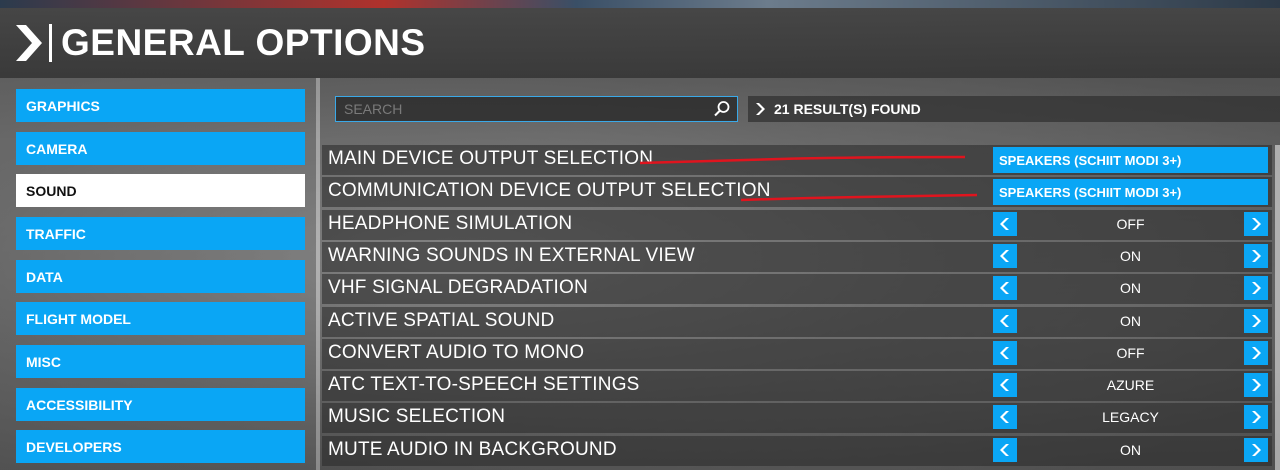  Describe the element at coordinates (160, 190) in the screenshot. I see `sidebar-item-sound: SOUND` at that location.